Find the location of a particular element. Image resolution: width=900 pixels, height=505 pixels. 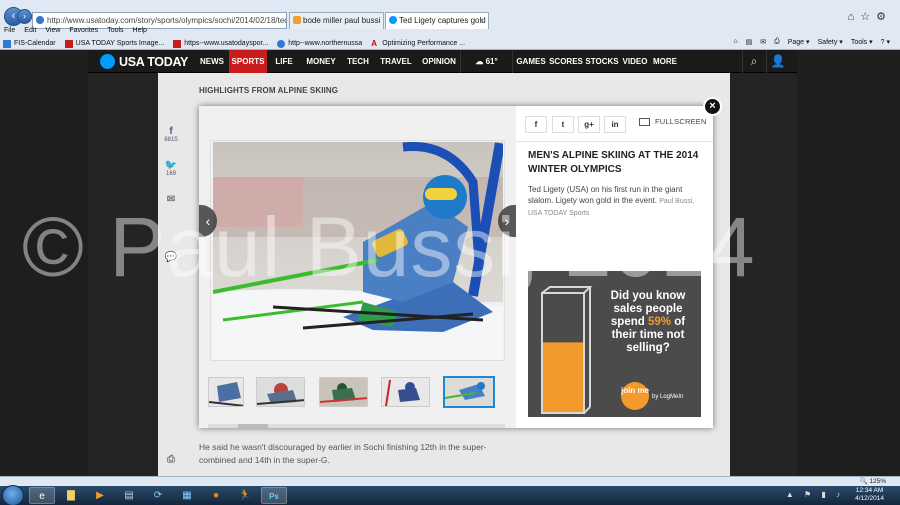

nav-scores: SCORES is located at coordinates (566, 61).